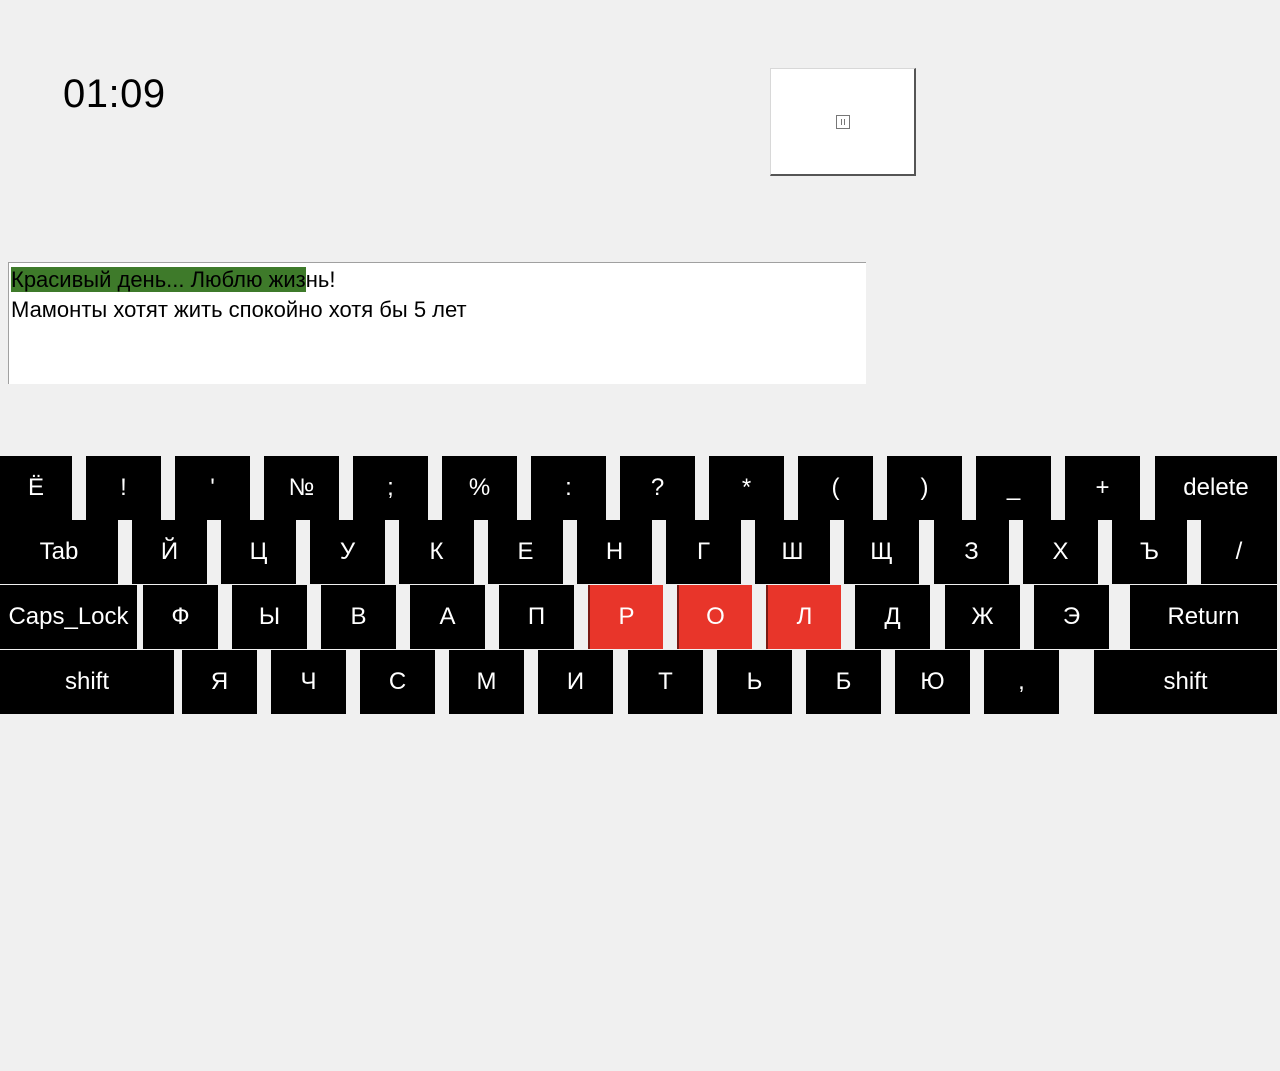 This screenshot has height=1071, width=1280. What do you see at coordinates (754, 682) in the screenshot?
I see `key-soft-sign: Ь` at bounding box center [754, 682].